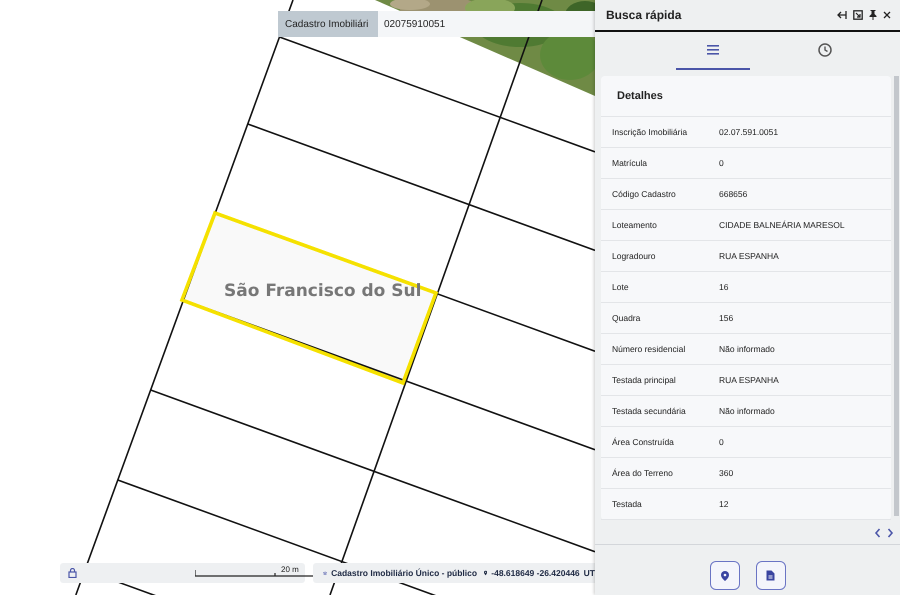 The width and height of the screenshot is (900, 595). Describe the element at coordinates (896, 296) in the screenshot. I see `scrollbar` at that location.